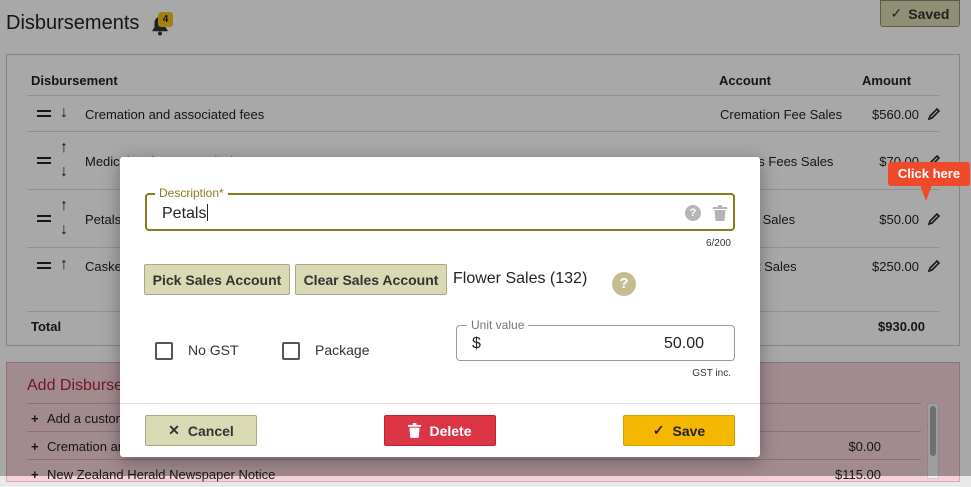  I want to click on character-counter: 6/200, so click(718, 243).